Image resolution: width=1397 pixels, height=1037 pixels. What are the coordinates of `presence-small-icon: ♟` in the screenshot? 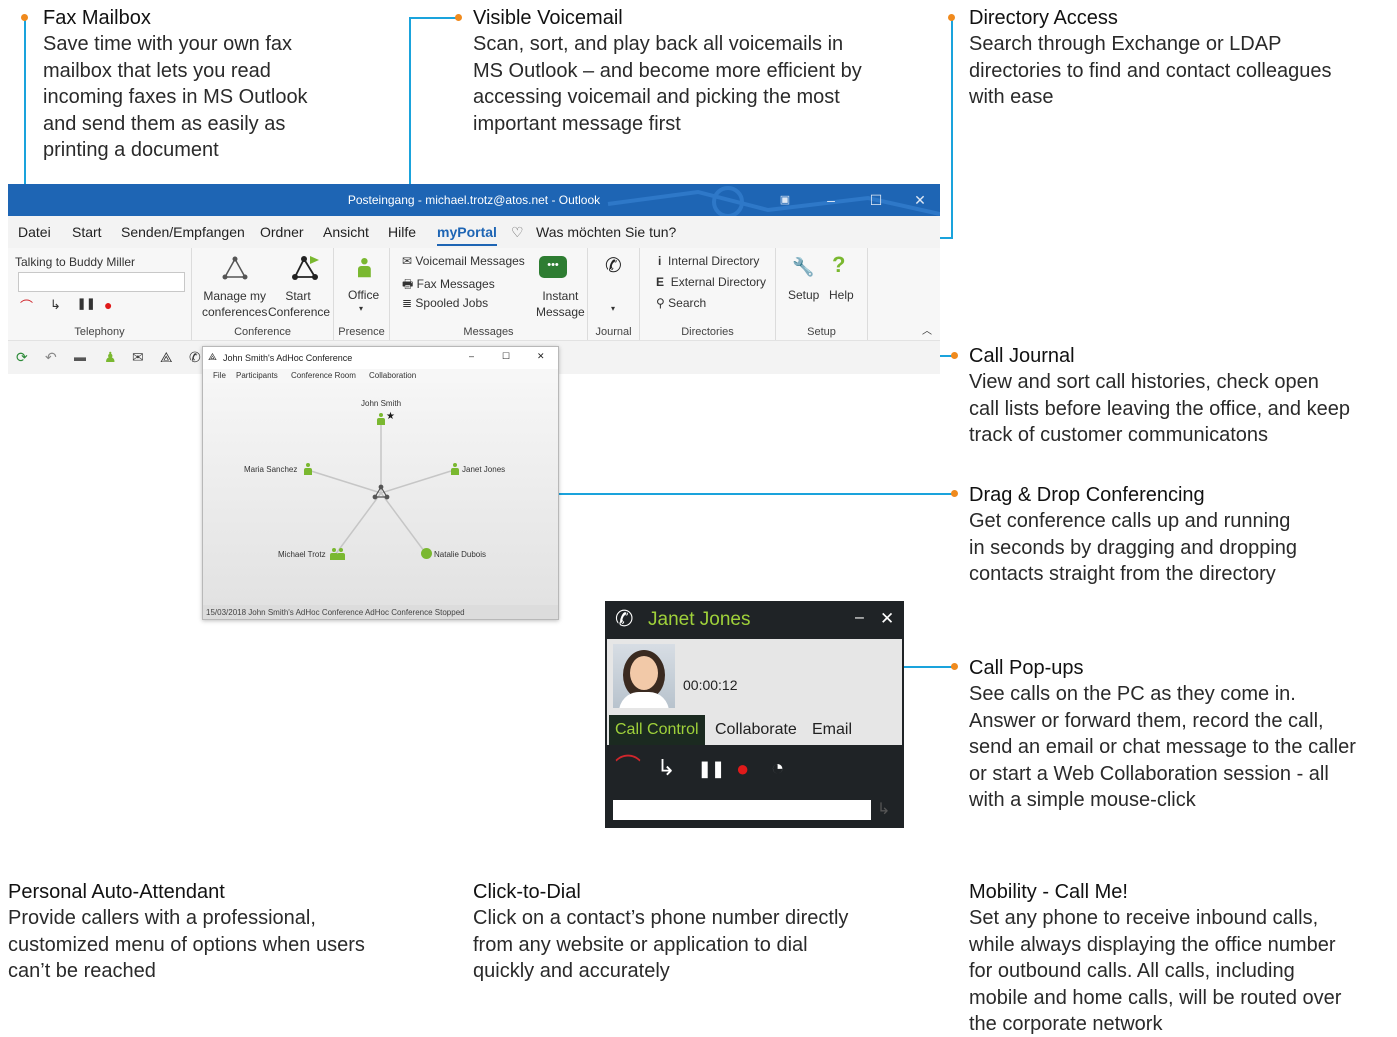 It's located at (110, 357).